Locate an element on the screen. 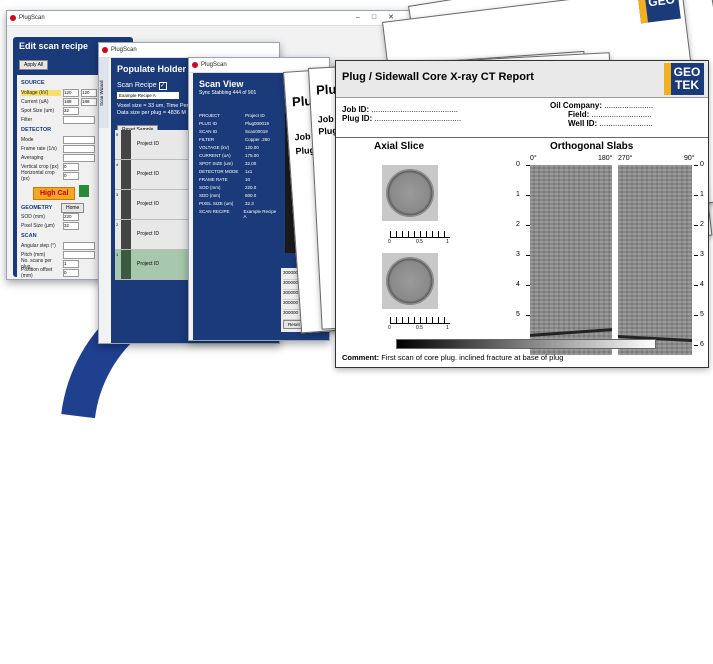  pixel-size-input: 32 is located at coordinates (71, 225).